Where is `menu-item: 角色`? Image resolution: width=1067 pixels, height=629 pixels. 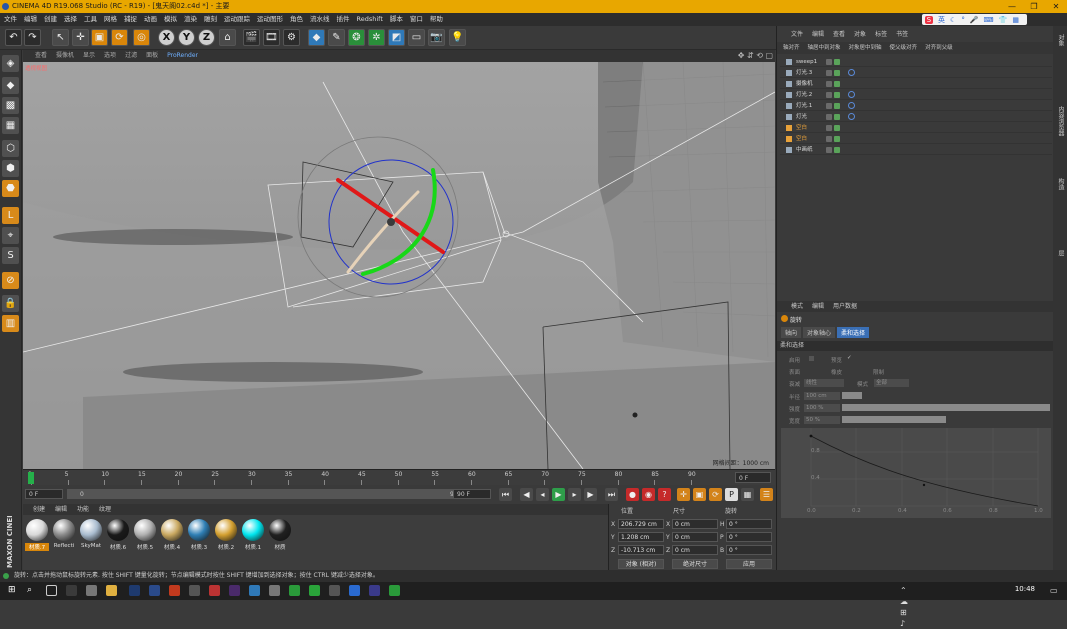
menu-item: 角色 is located at coordinates (296, 19).